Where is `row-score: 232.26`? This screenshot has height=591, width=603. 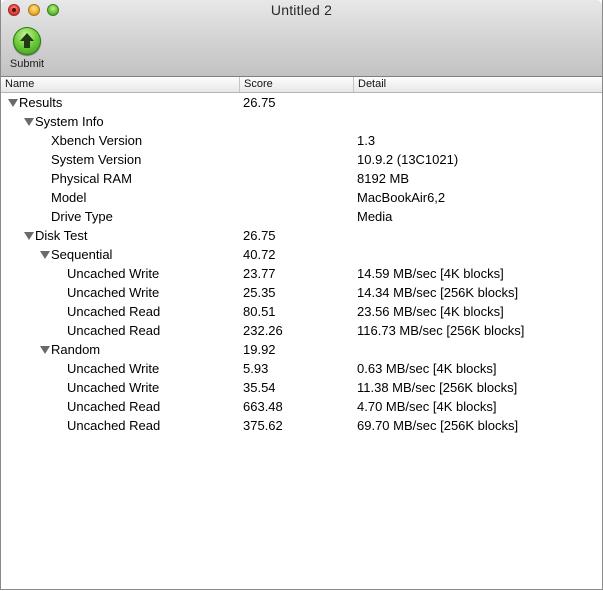
row-score: 232.26 is located at coordinates (263, 330).